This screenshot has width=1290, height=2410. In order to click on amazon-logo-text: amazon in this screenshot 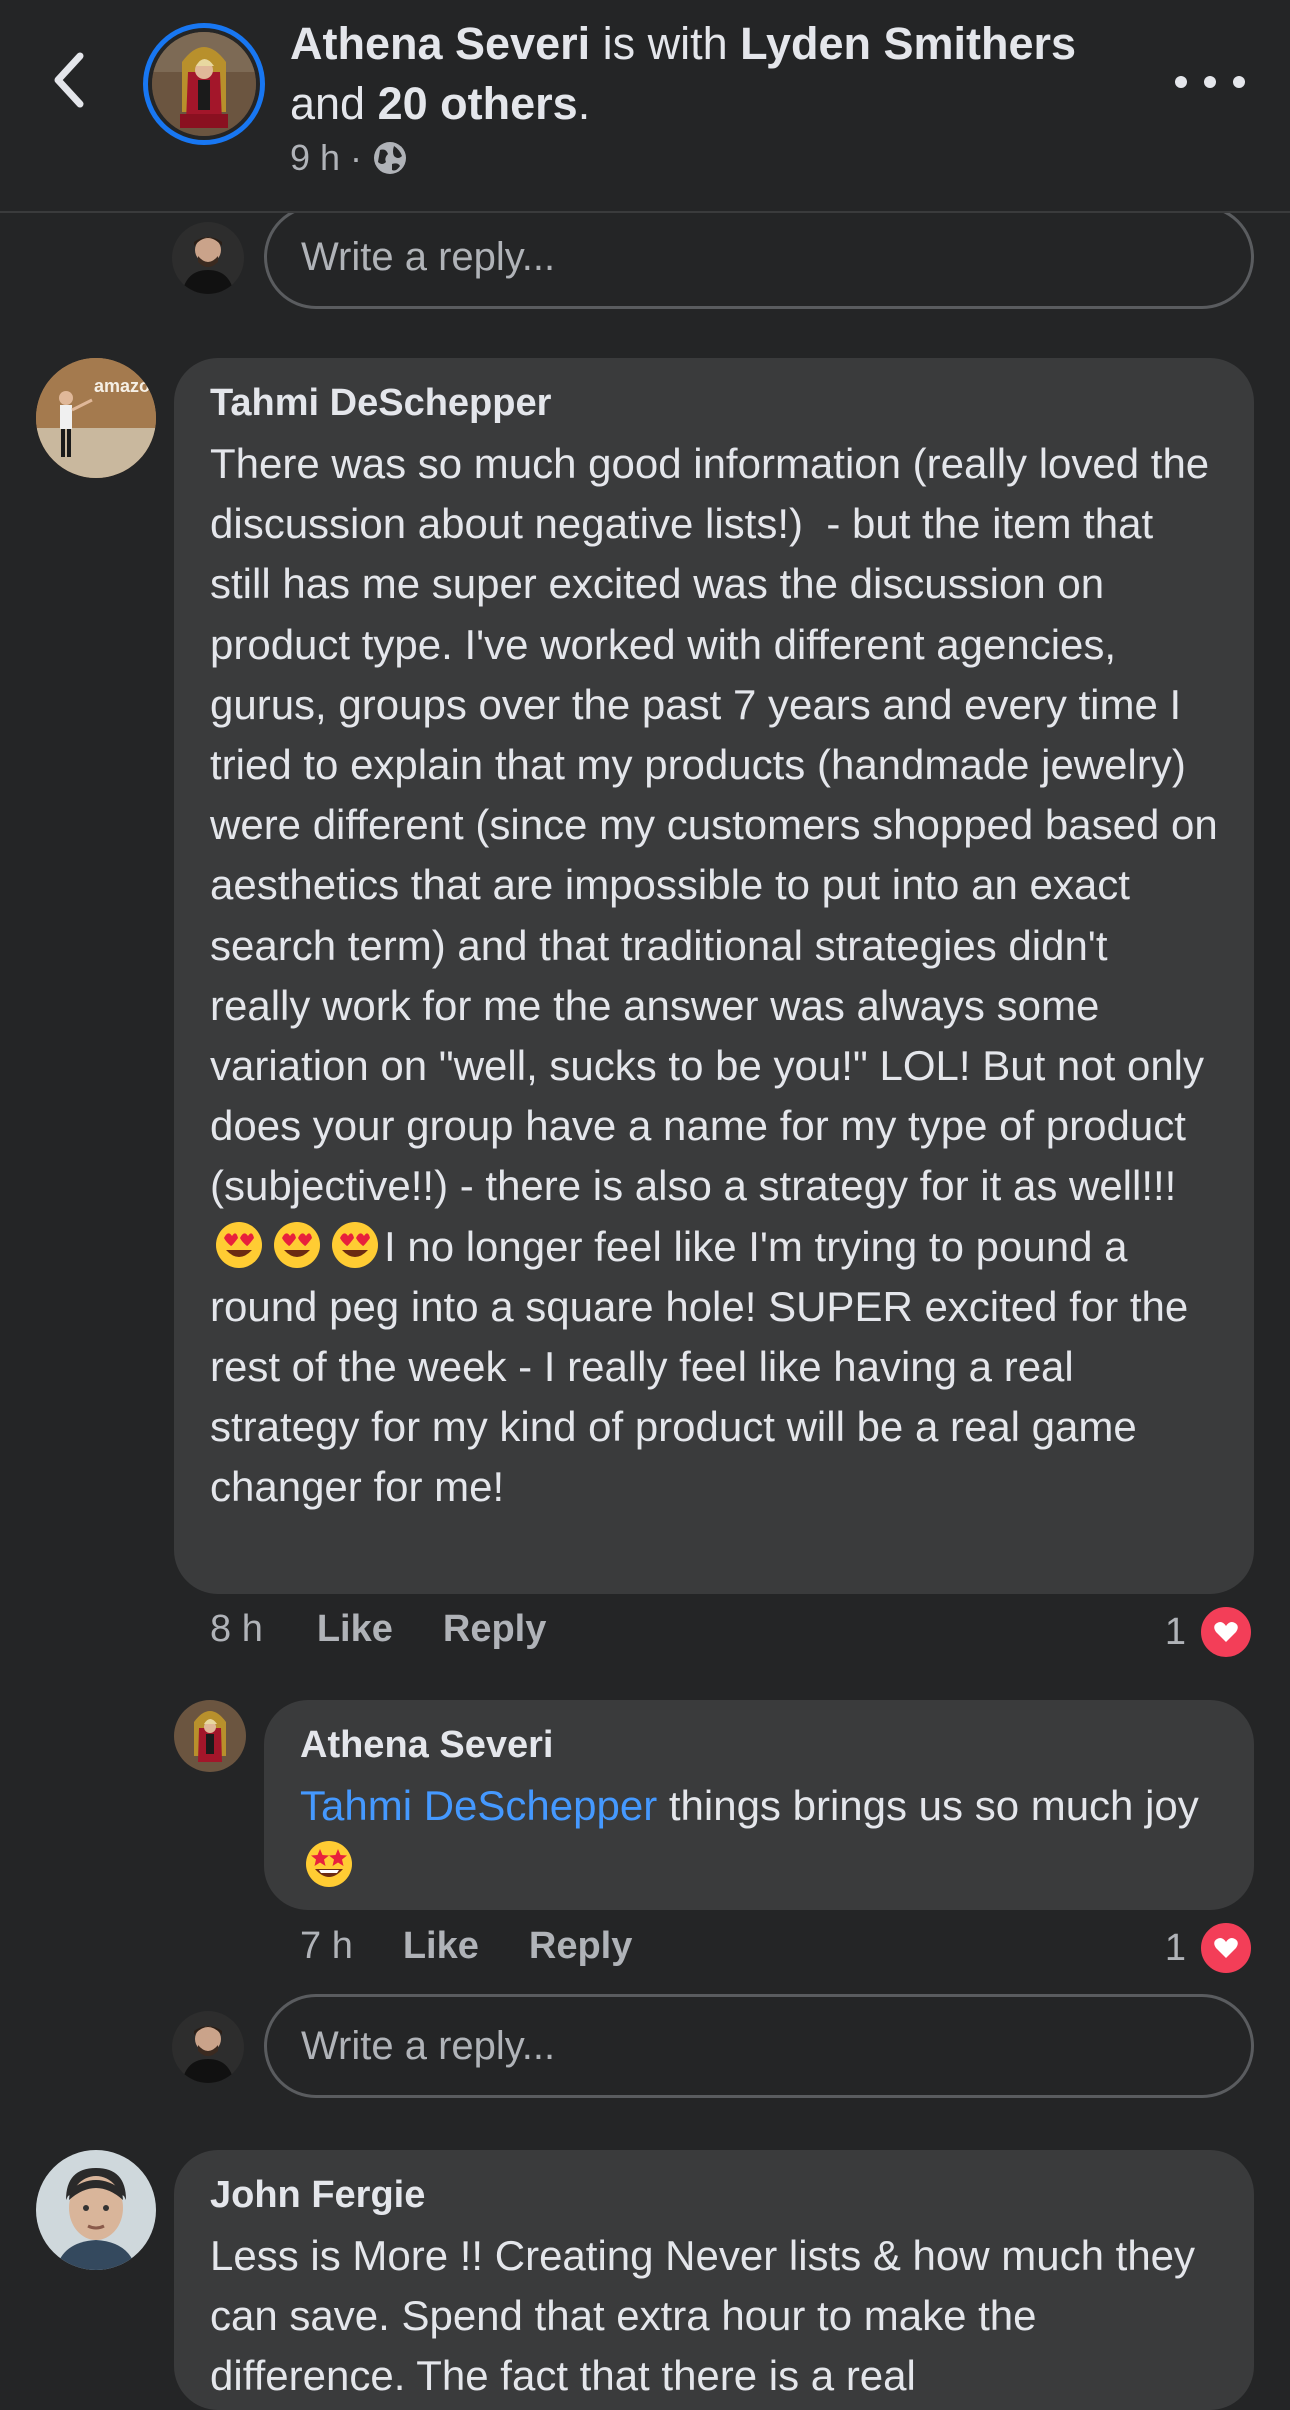, I will do `click(125, 386)`.